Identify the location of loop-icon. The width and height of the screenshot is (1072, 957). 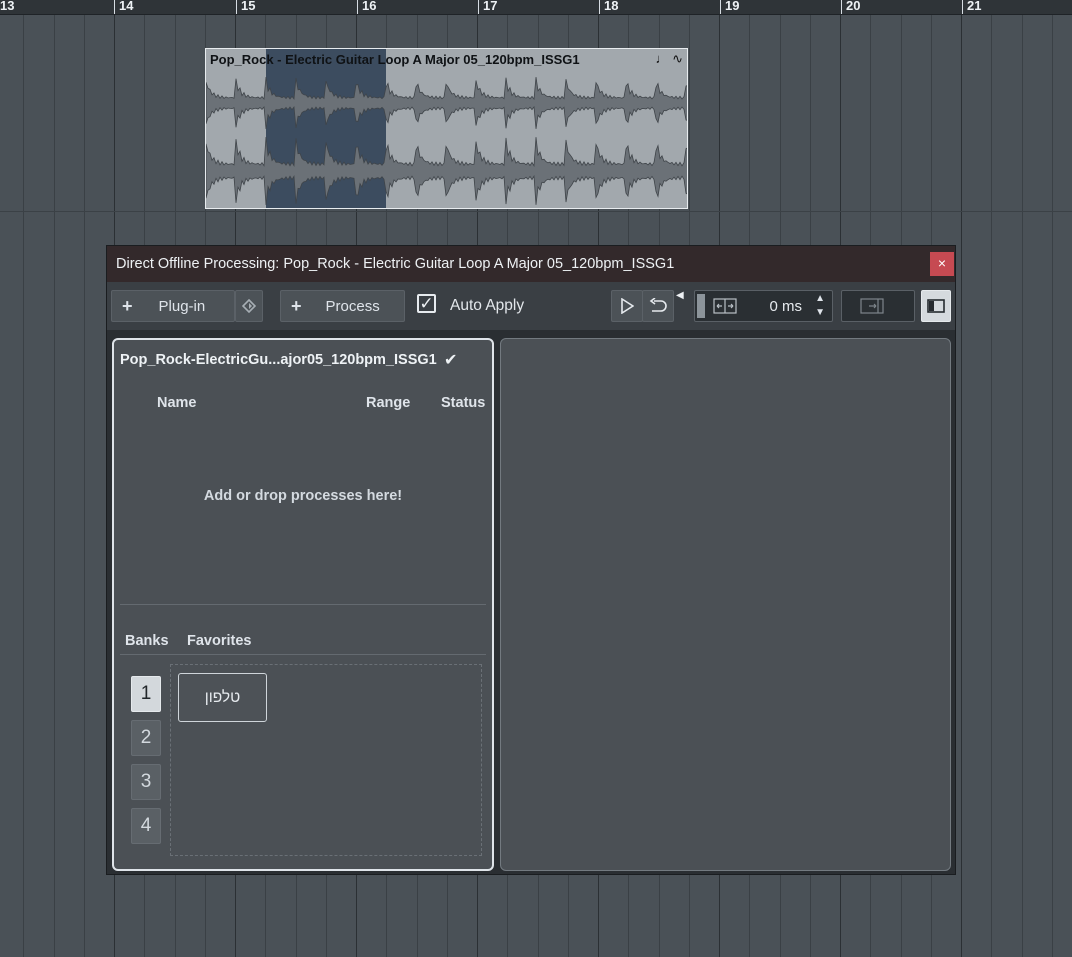
(658, 305).